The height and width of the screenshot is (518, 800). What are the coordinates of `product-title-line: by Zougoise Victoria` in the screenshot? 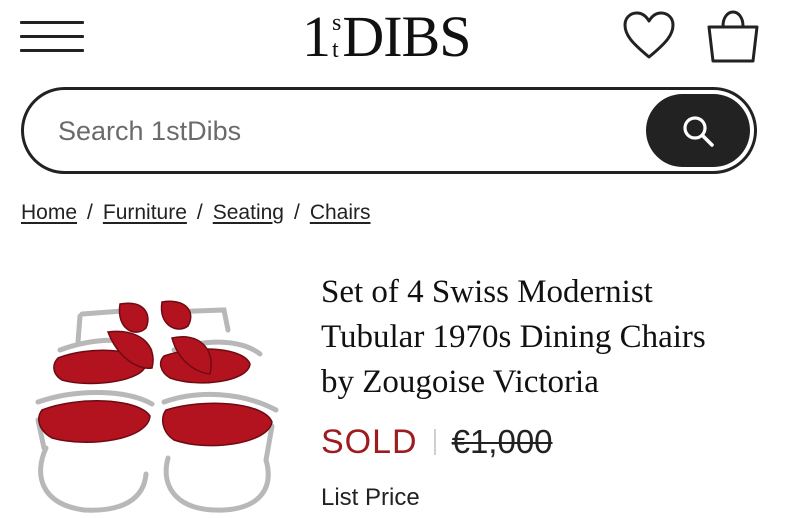 It's located at (460, 382).